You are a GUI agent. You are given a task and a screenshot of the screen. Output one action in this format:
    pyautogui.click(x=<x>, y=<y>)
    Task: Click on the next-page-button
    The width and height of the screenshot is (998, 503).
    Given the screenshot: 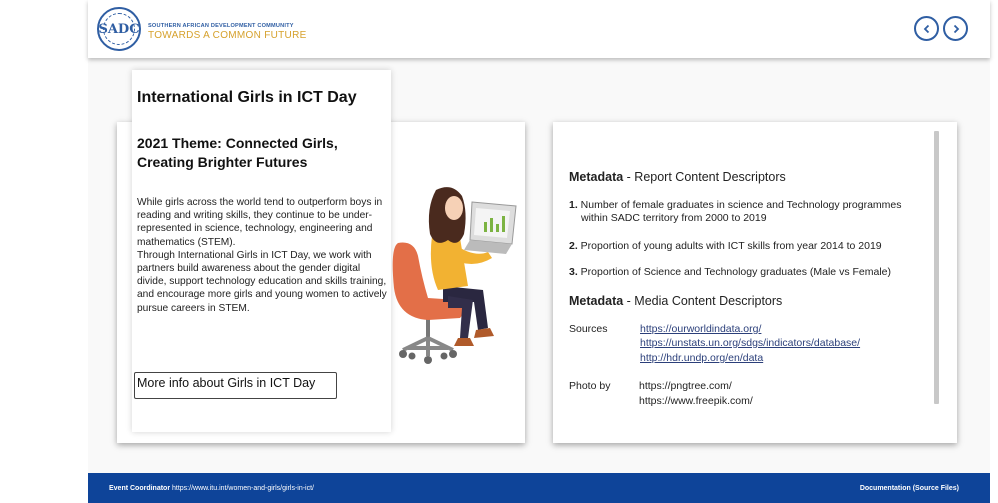 What is the action you would take?
    pyautogui.click(x=955, y=28)
    